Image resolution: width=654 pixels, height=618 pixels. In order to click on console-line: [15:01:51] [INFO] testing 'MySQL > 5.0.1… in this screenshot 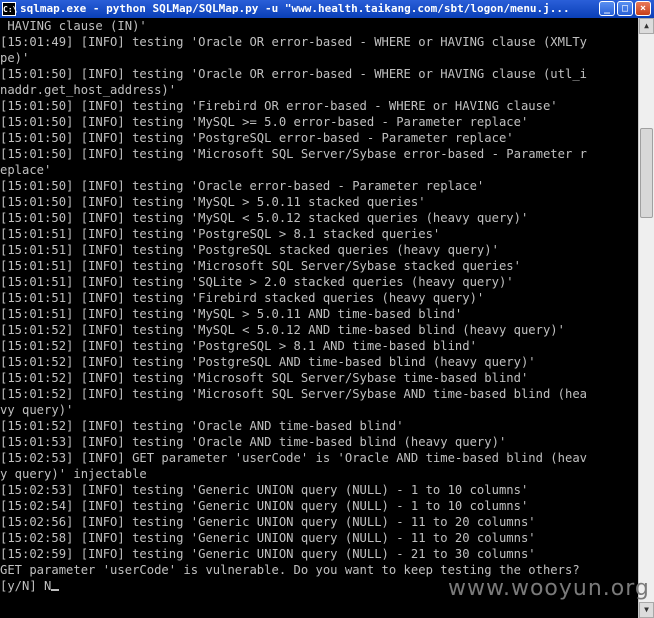, I will do `click(231, 314)`.